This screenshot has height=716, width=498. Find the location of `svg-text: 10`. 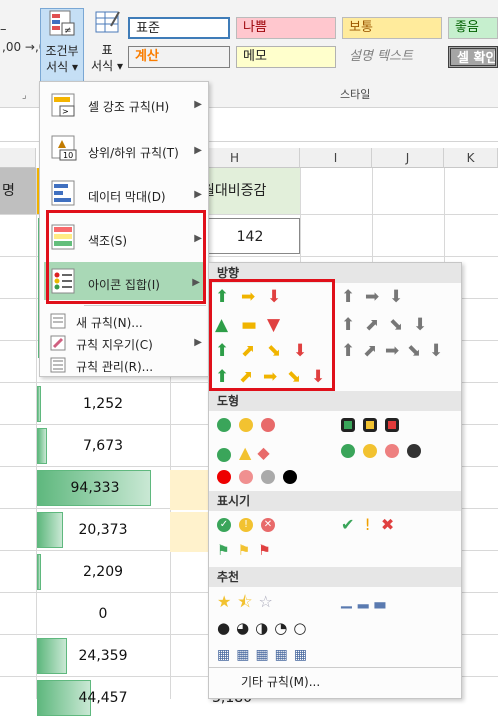

svg-text: 10 is located at coordinates (68, 155).